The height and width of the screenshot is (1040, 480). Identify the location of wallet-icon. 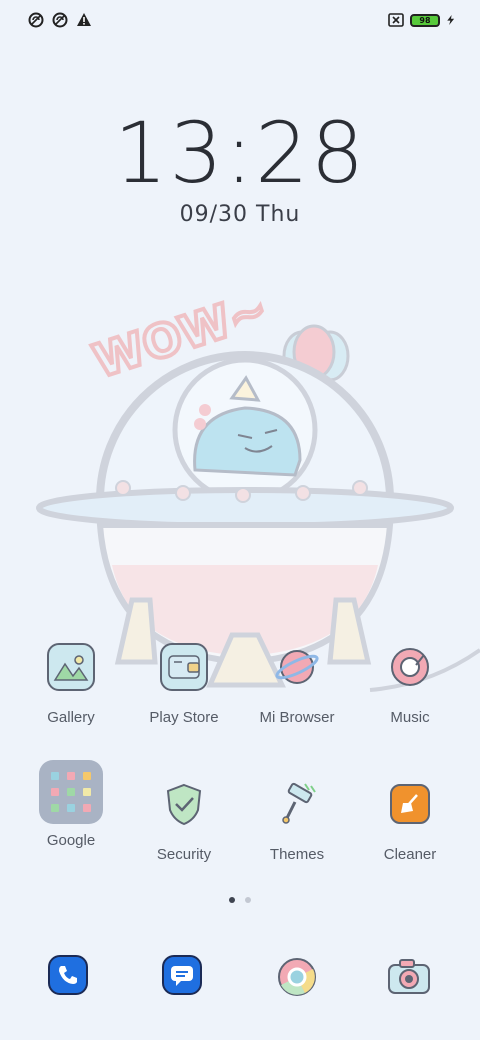
(184, 667).